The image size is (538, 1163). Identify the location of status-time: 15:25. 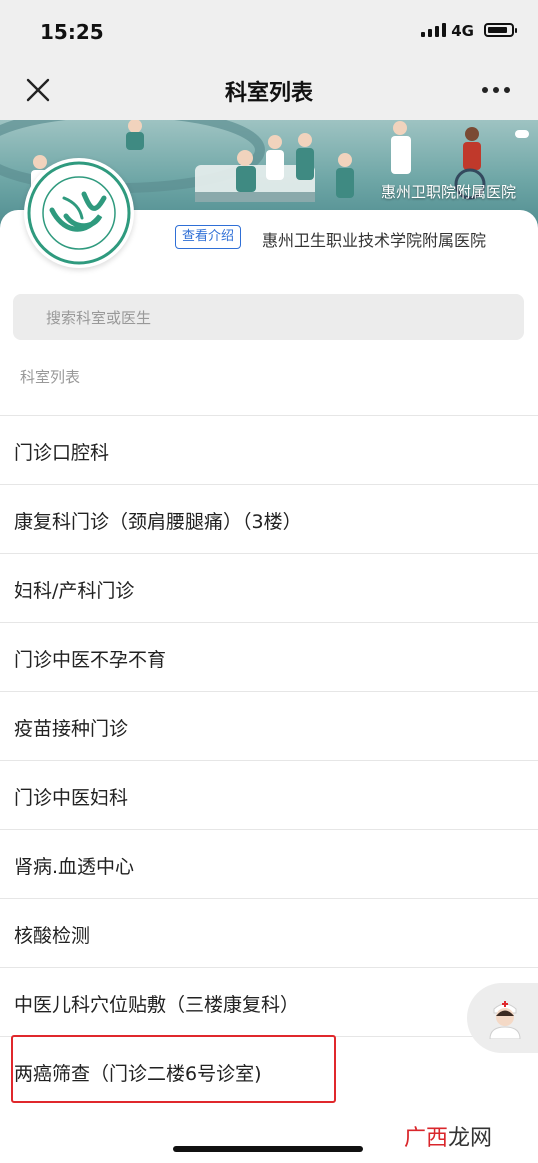
(72, 32).